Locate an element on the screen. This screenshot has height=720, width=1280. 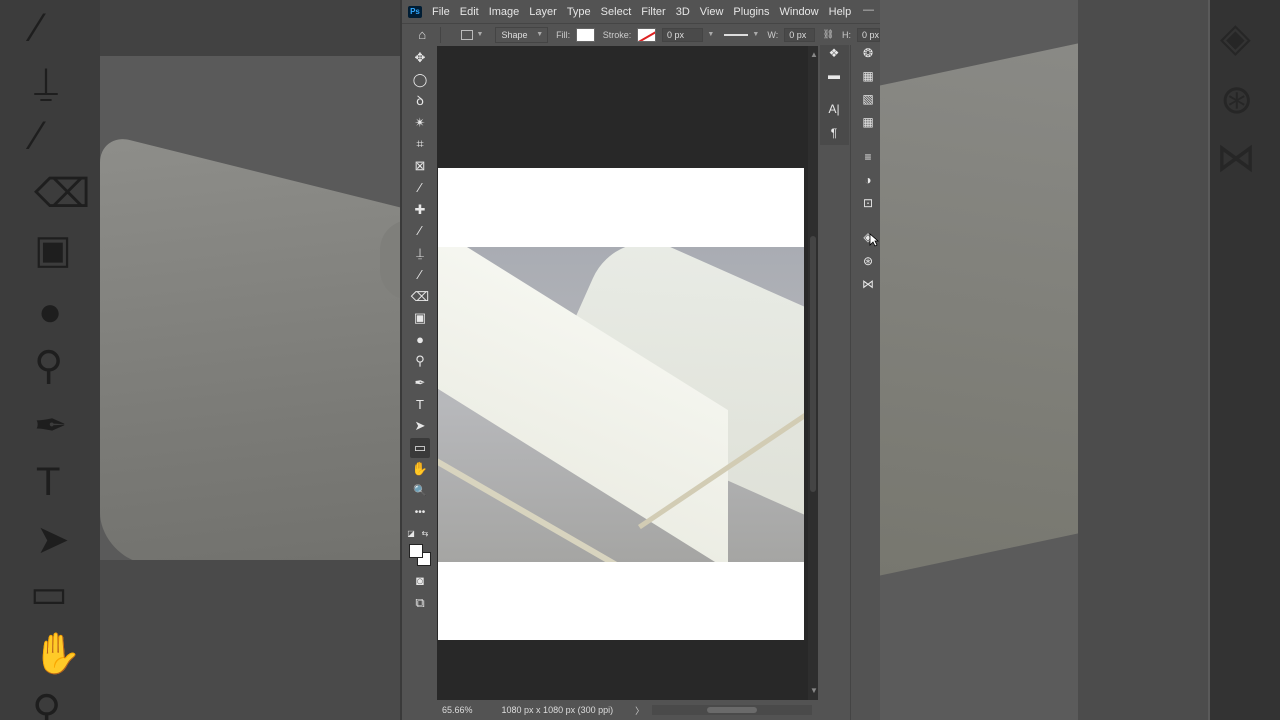
gradient-swatch-icon: ▧ is located at coordinates (868, 99).